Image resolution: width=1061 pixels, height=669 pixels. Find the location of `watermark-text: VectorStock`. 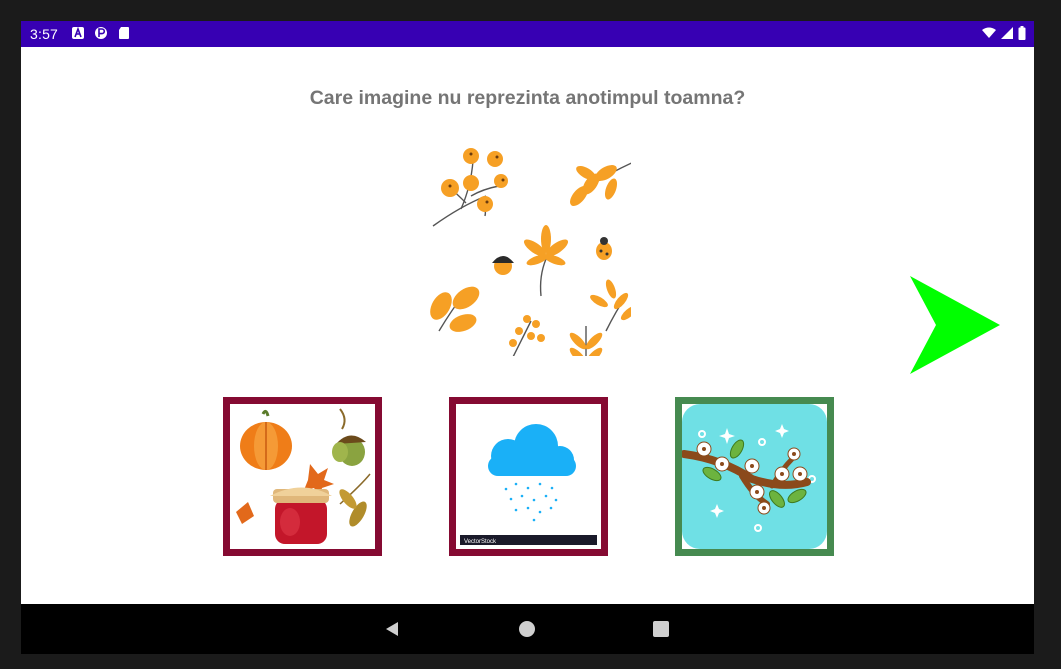

watermark-text: VectorStock is located at coordinates (480, 542).